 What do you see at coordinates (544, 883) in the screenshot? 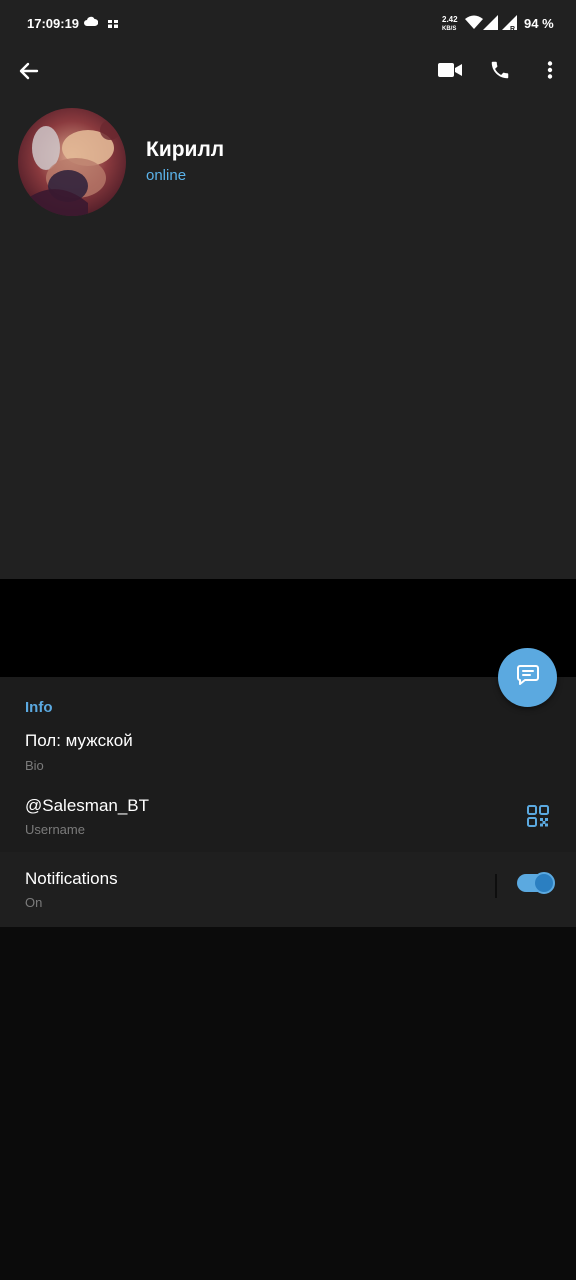
I see `toggle-knob` at bounding box center [544, 883].